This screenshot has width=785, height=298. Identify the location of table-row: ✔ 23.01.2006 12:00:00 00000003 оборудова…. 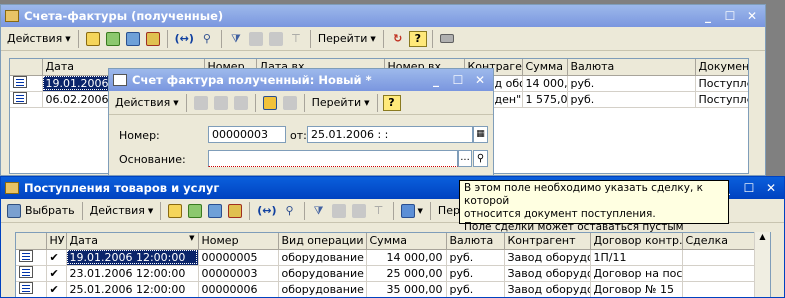
(386, 273).